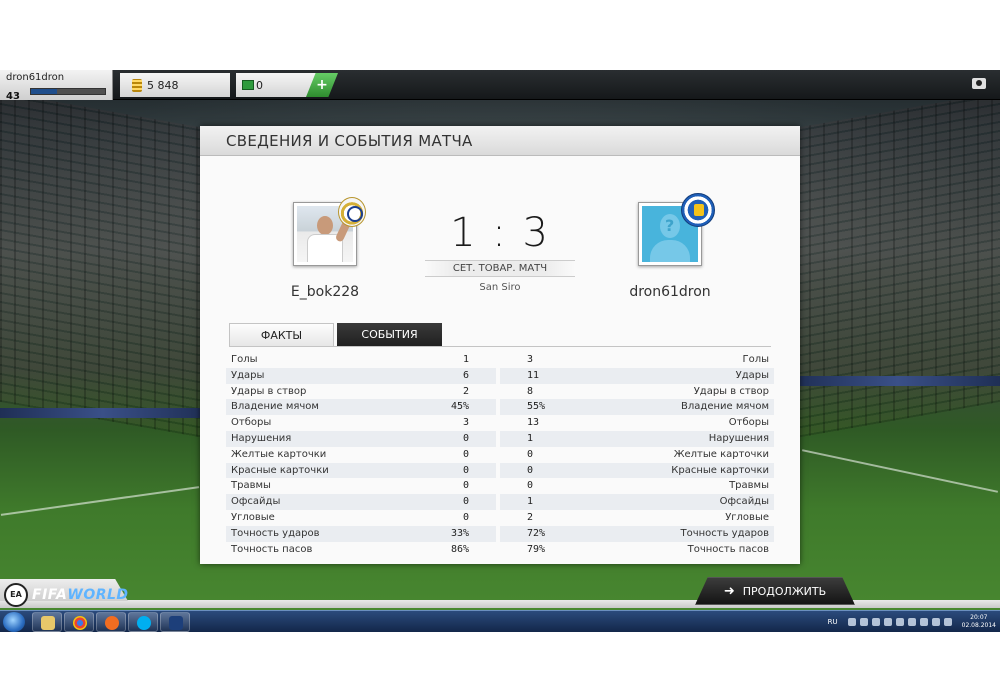  Describe the element at coordinates (279, 454) in the screenshot. I see `stat-label-home: Желтые карточки` at that location.